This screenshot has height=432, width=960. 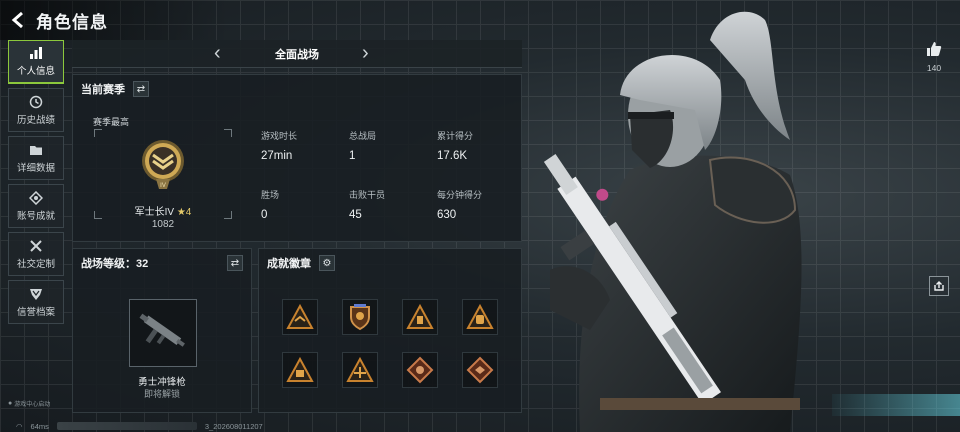 I want to click on sidebar: 个人信息 历史战绩 详细数据 账号成就 社交定制 信誉档案, so click(x=36, y=184).